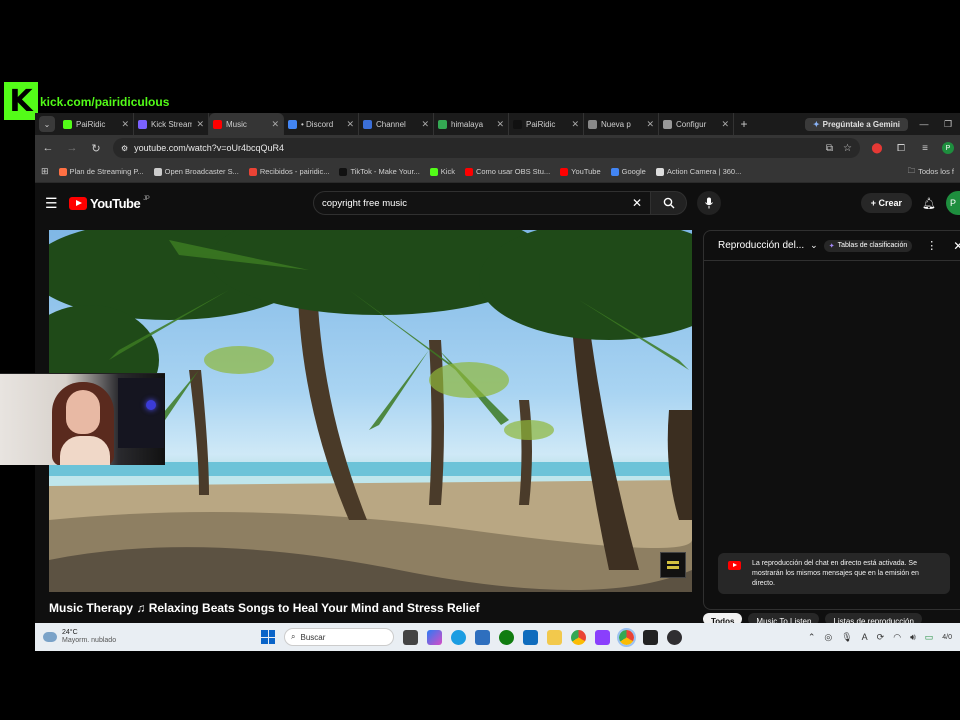 This screenshot has width=960, height=720. Describe the element at coordinates (948, 124) in the screenshot. I see `restore-icon: ❐` at that location.